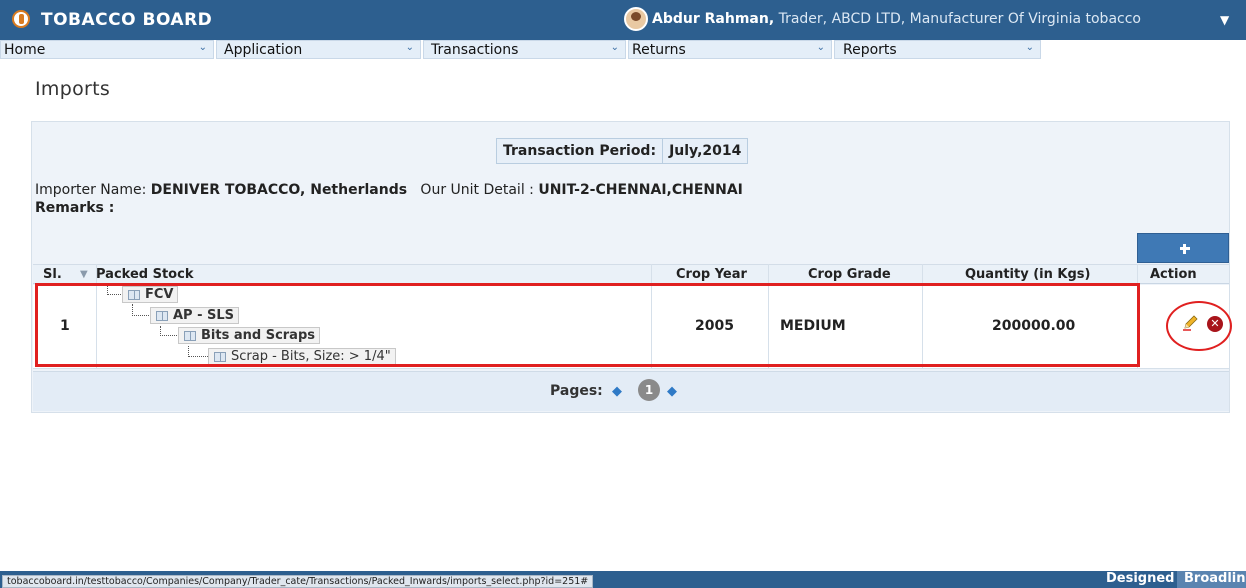  What do you see at coordinates (75, 208) in the screenshot?
I see `remarks-label: Remarks :` at bounding box center [75, 208].